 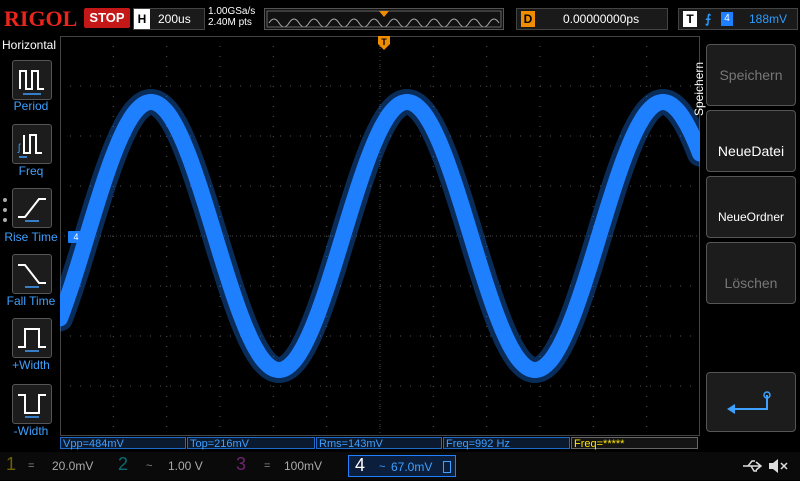 I want to click on period-label: Period, so click(x=31, y=106).